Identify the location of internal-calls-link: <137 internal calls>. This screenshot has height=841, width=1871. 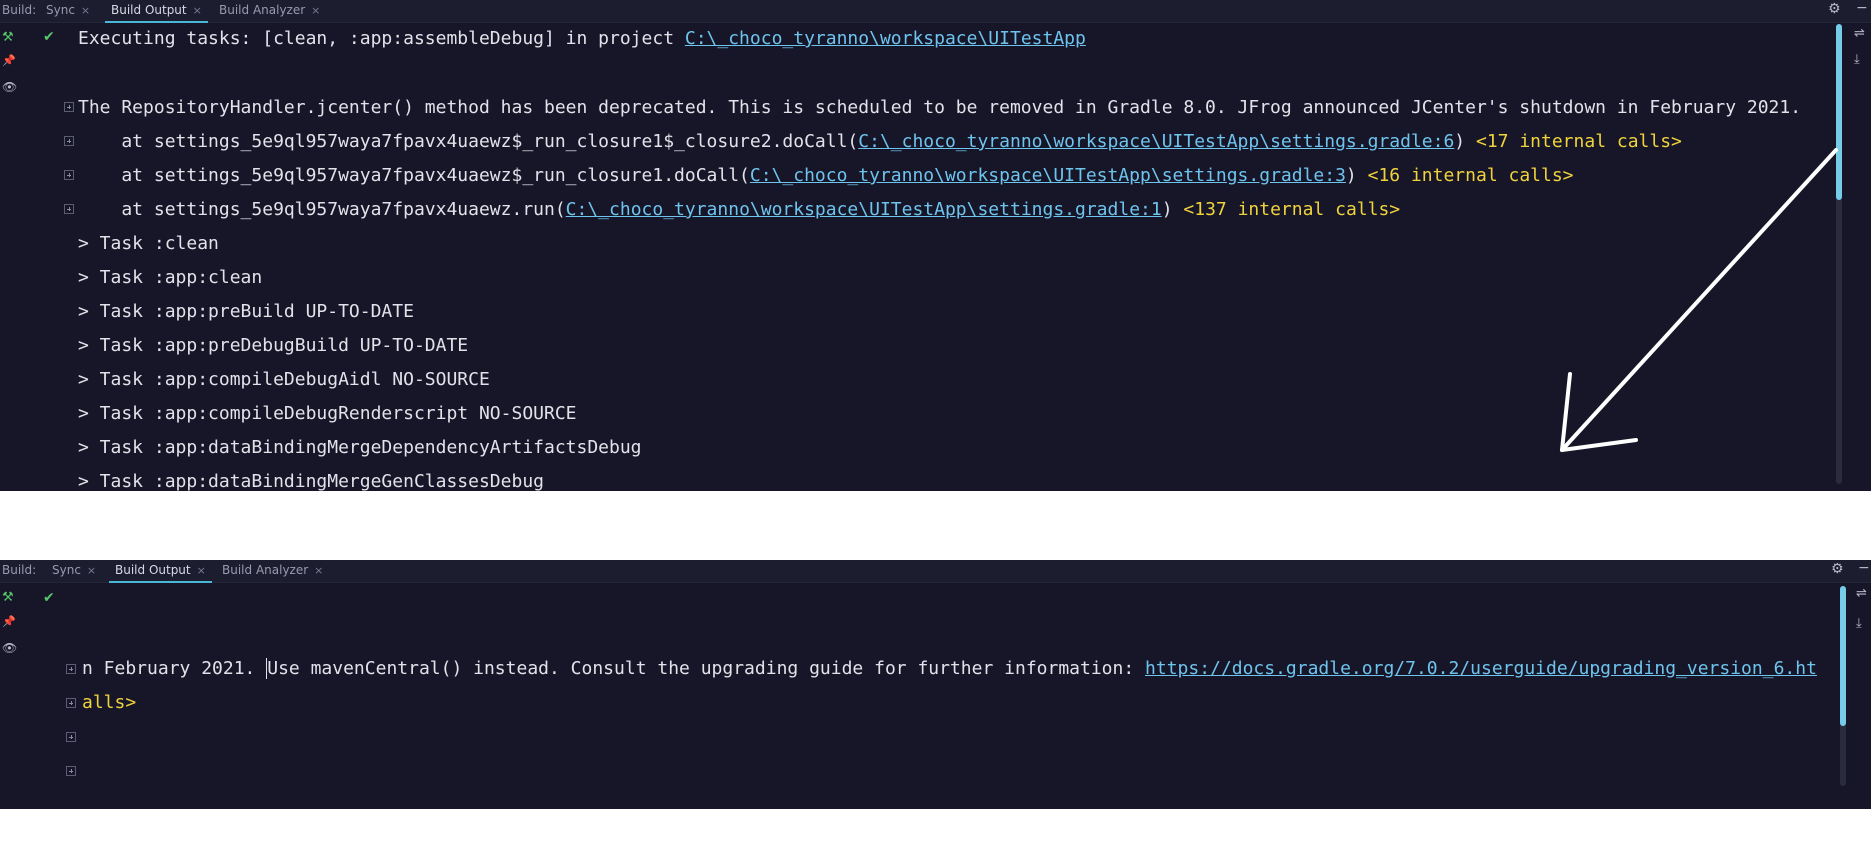
(1291, 209).